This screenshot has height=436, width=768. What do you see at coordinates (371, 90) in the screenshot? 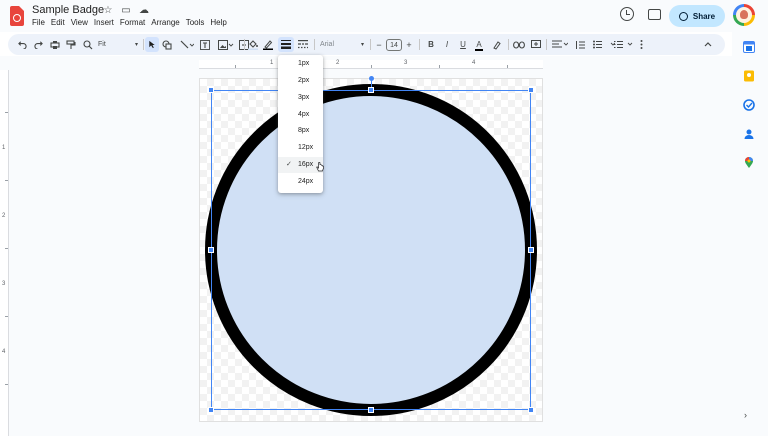
I see `resize-handle-top` at bounding box center [371, 90].